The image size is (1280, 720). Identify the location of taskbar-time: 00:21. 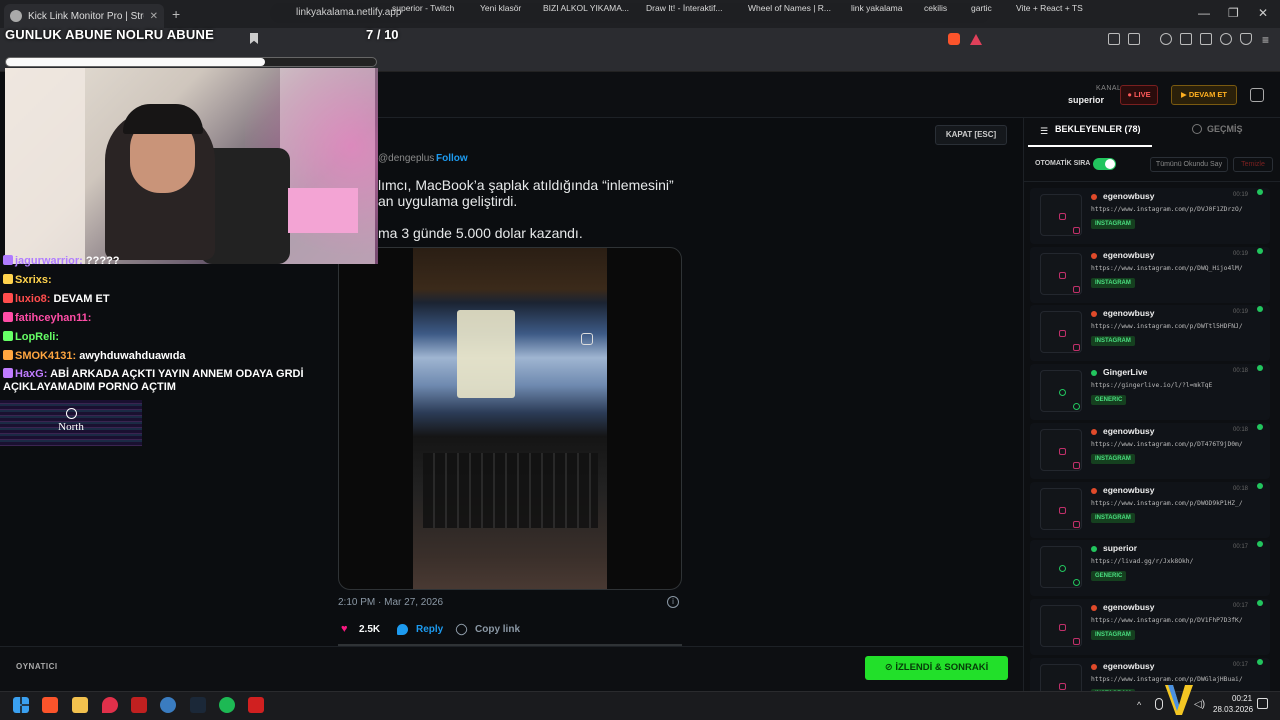
(1242, 698).